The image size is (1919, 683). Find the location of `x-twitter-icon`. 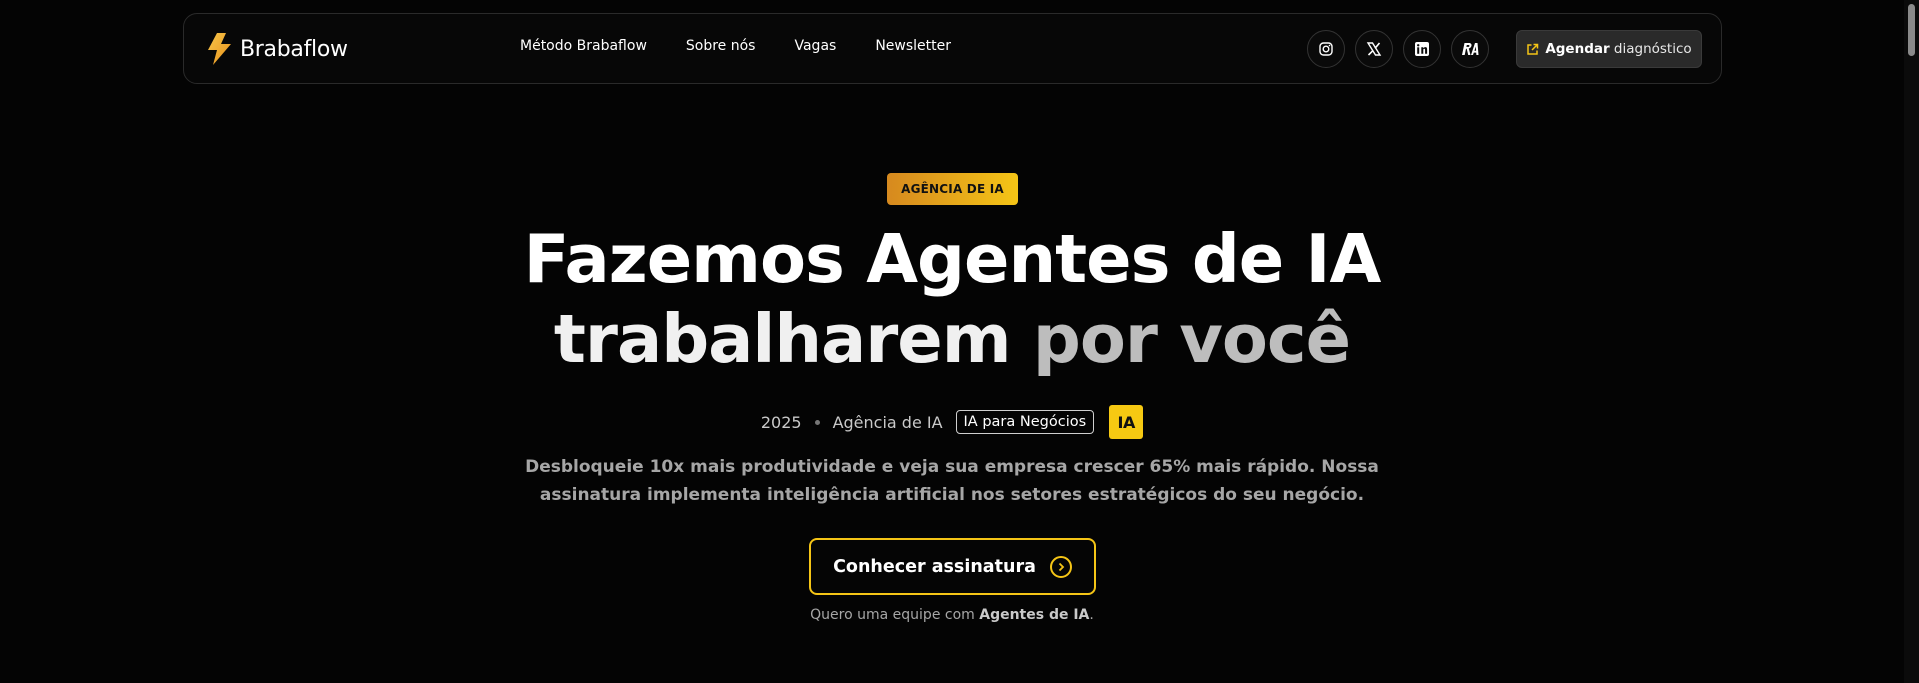

x-twitter-icon is located at coordinates (1374, 49).